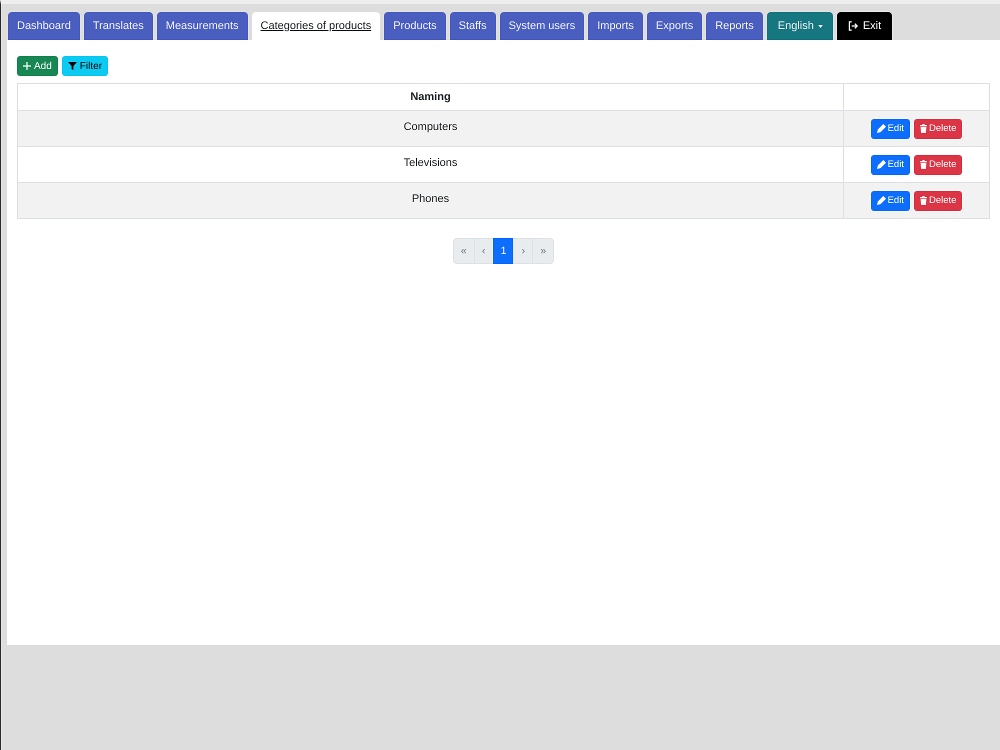 This screenshot has height=750, width=1000. Describe the element at coordinates (503, 251) in the screenshot. I see `page-button: 1` at that location.